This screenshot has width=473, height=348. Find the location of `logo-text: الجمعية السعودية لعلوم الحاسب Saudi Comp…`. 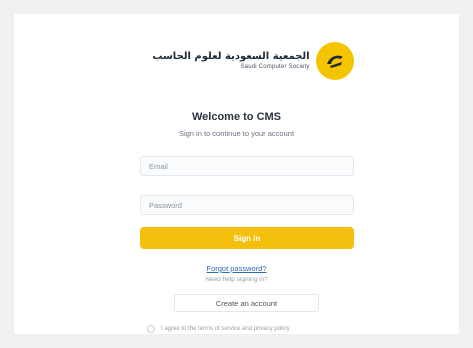

logo-text: الجمعية السعودية لعلوم الحاسب Saudi Comp… is located at coordinates (230, 61).